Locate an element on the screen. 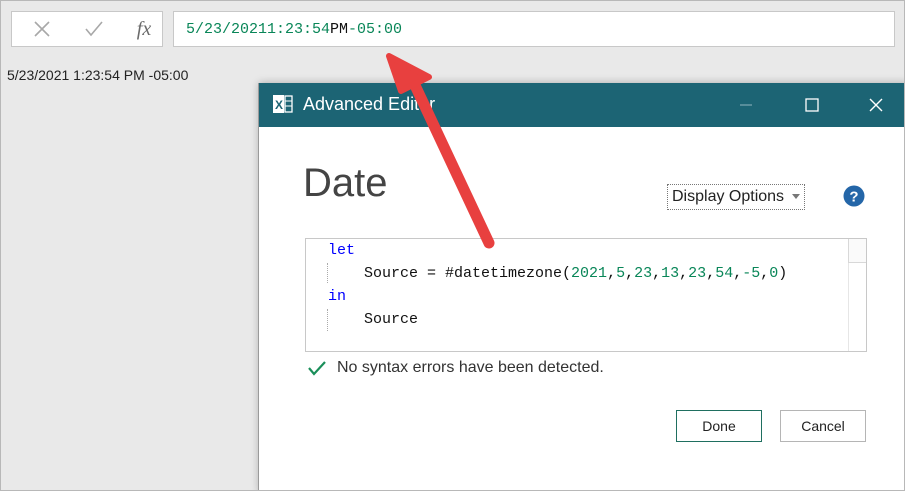 The width and height of the screenshot is (905, 491). formula-bar-buttons: fx is located at coordinates (87, 29).